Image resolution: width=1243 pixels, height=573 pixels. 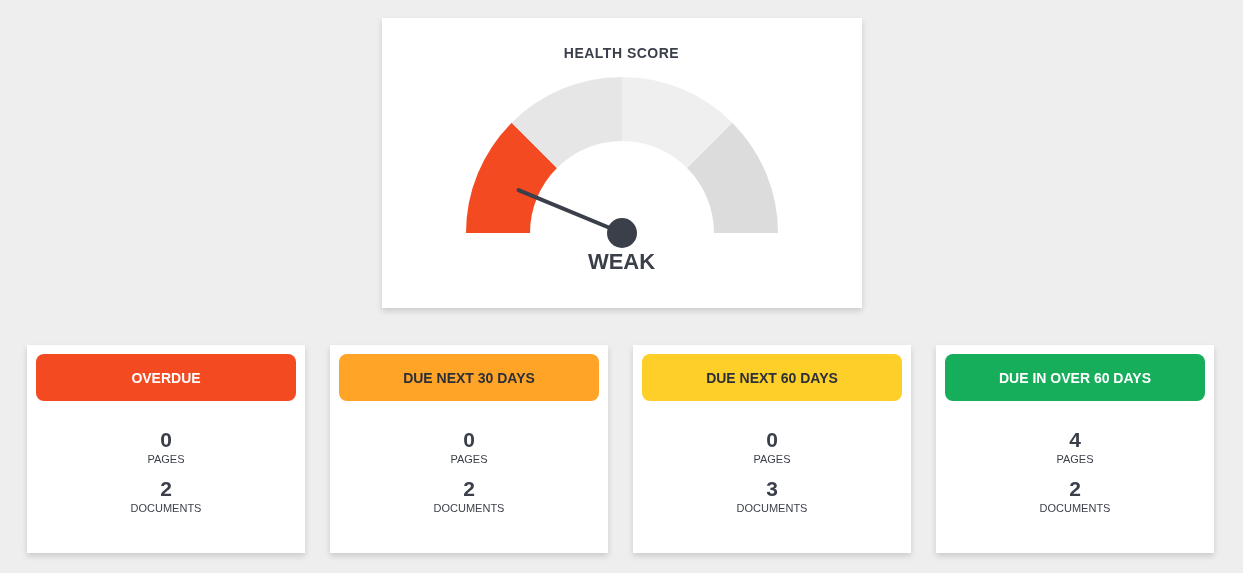 What do you see at coordinates (621, 53) in the screenshot?
I see `card-title: HEALTH SCORE` at bounding box center [621, 53].